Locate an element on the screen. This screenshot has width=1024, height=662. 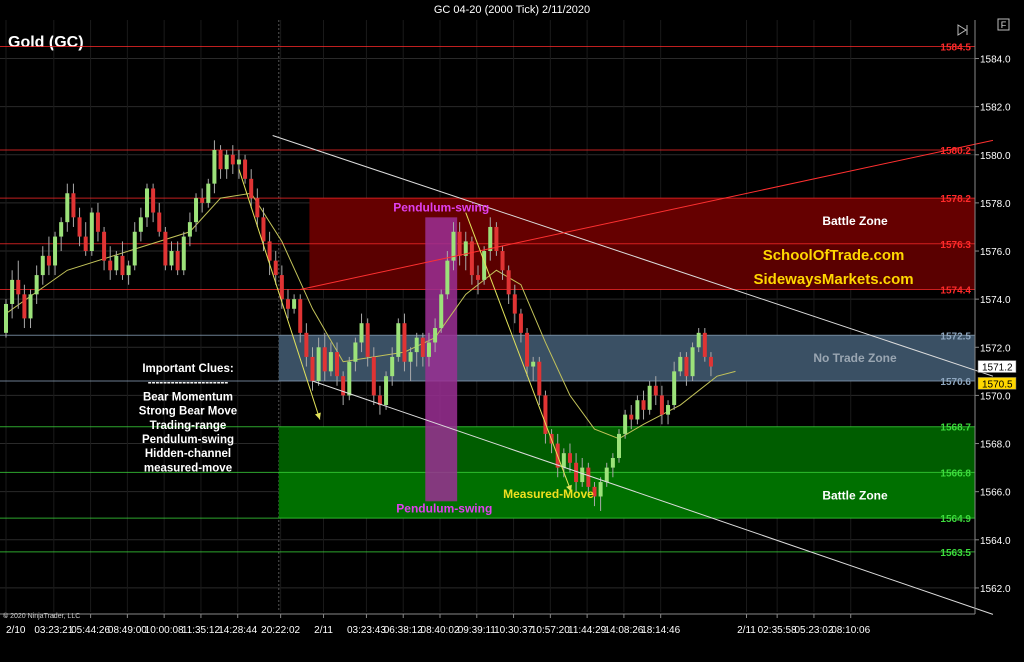
level-label: 1578.2 is located at coordinates (955, 199).